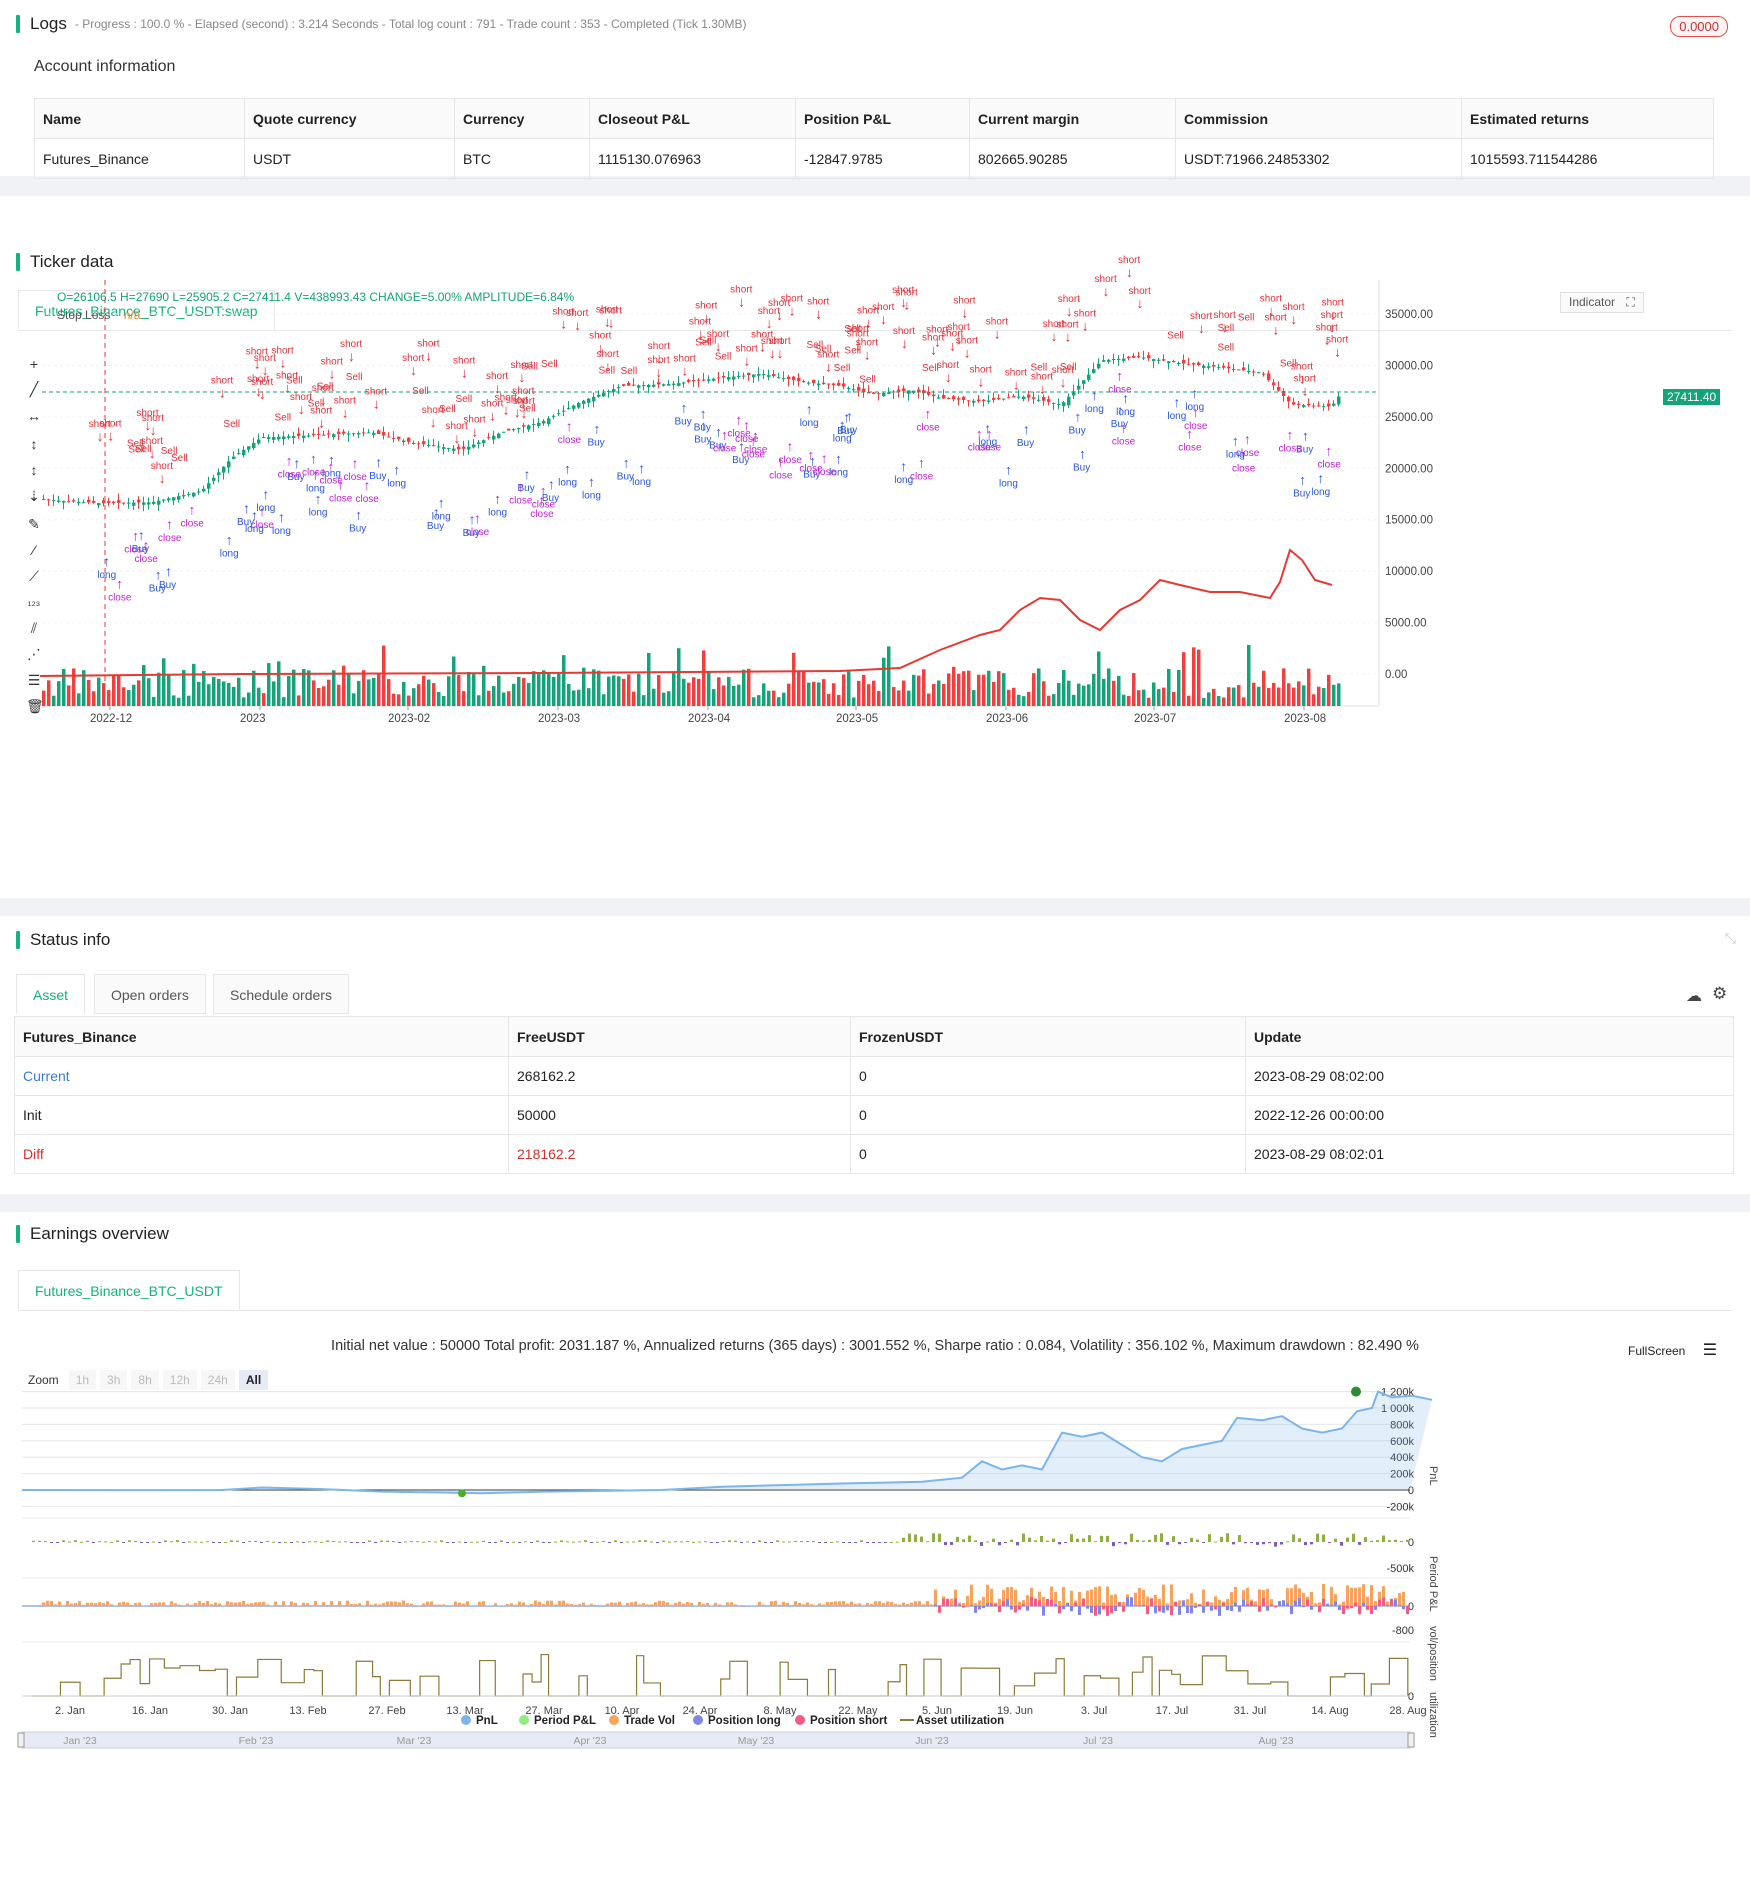 The image size is (1750, 1891). What do you see at coordinates (48, 23) in the screenshot?
I see `logs-title: Logs` at bounding box center [48, 23].